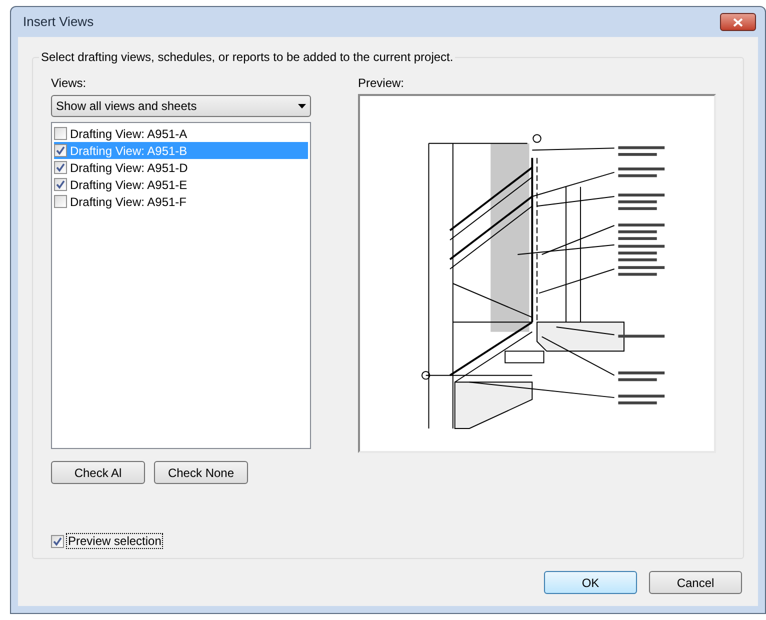  I want to click on view-list-item: Drafting View: A951-F, so click(181, 201).